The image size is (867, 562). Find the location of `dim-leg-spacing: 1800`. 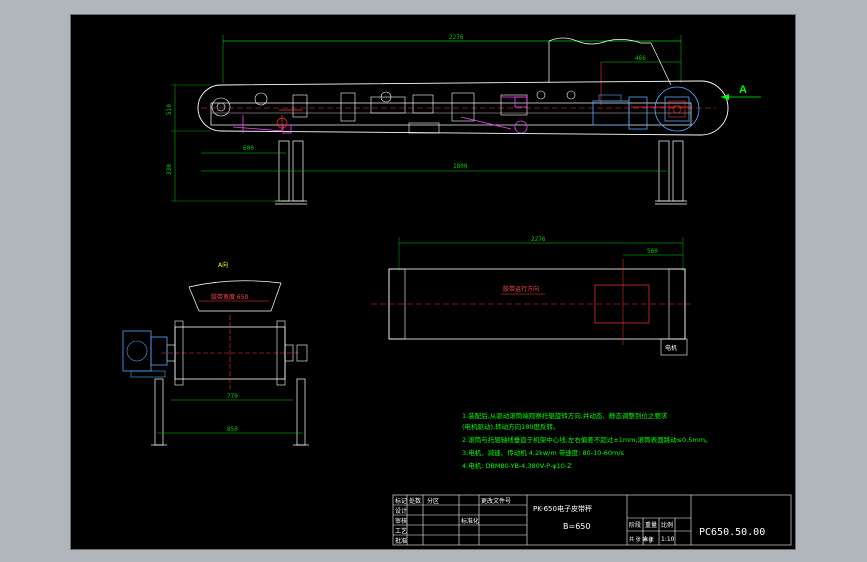

dim-leg-spacing: 1800 is located at coordinates (460, 166).